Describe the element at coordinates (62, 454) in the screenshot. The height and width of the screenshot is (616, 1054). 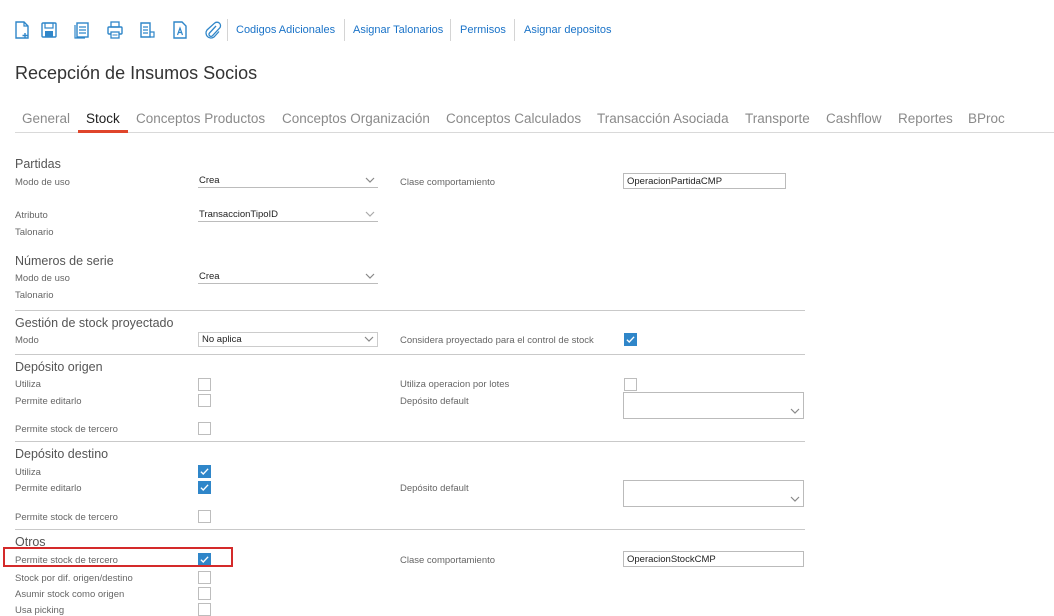
I see `section-destino-title: Depósito destino` at that location.